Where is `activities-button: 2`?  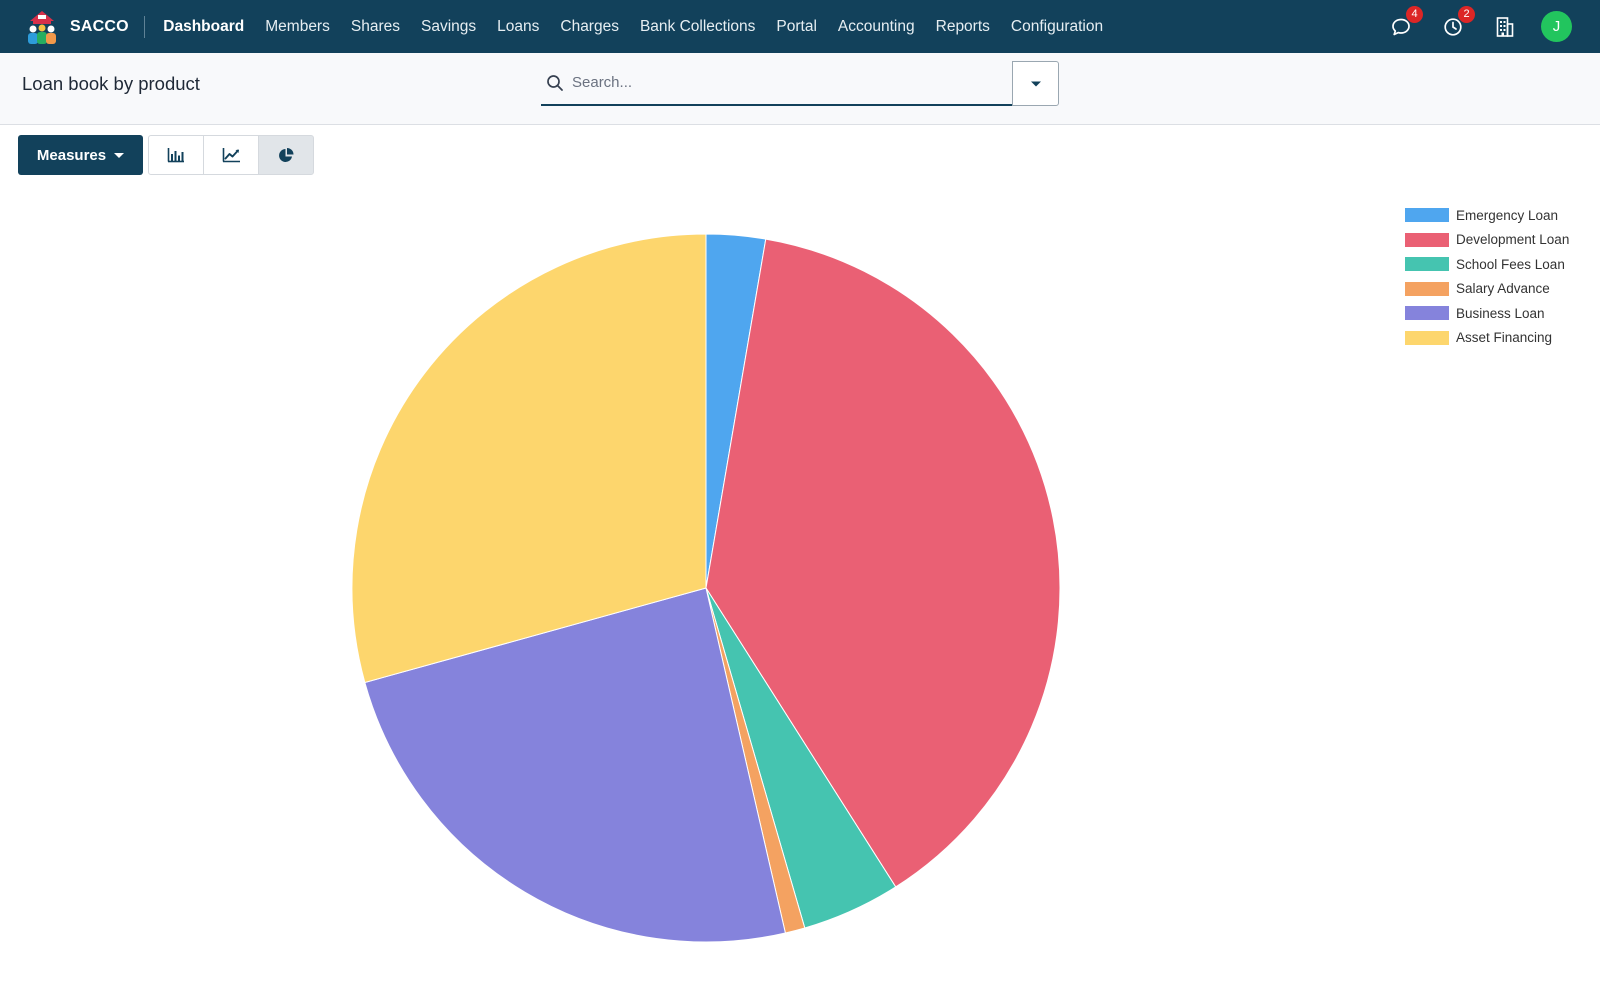 activities-button: 2 is located at coordinates (1458, 22).